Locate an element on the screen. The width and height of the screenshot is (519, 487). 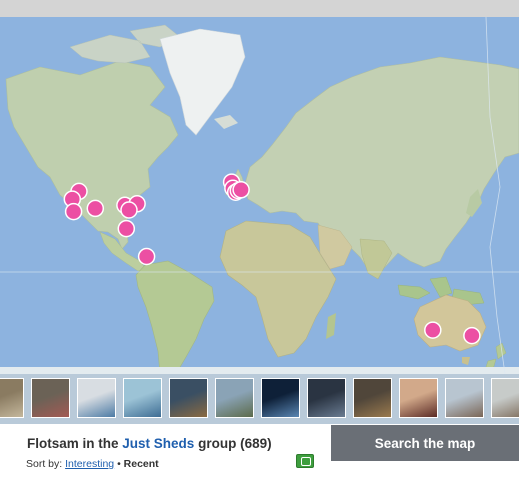
thumb-roof is located at coordinates (234, 398).